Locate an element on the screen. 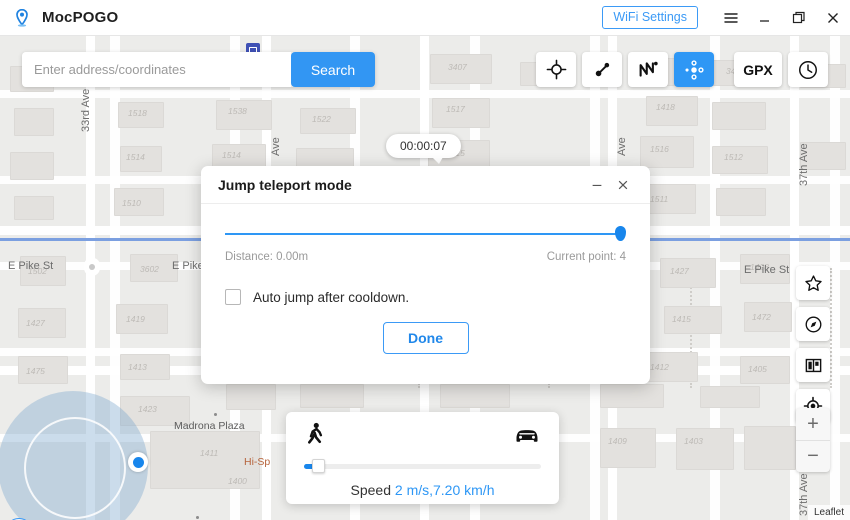  map-attribution: Leaflet is located at coordinates (828, 512).